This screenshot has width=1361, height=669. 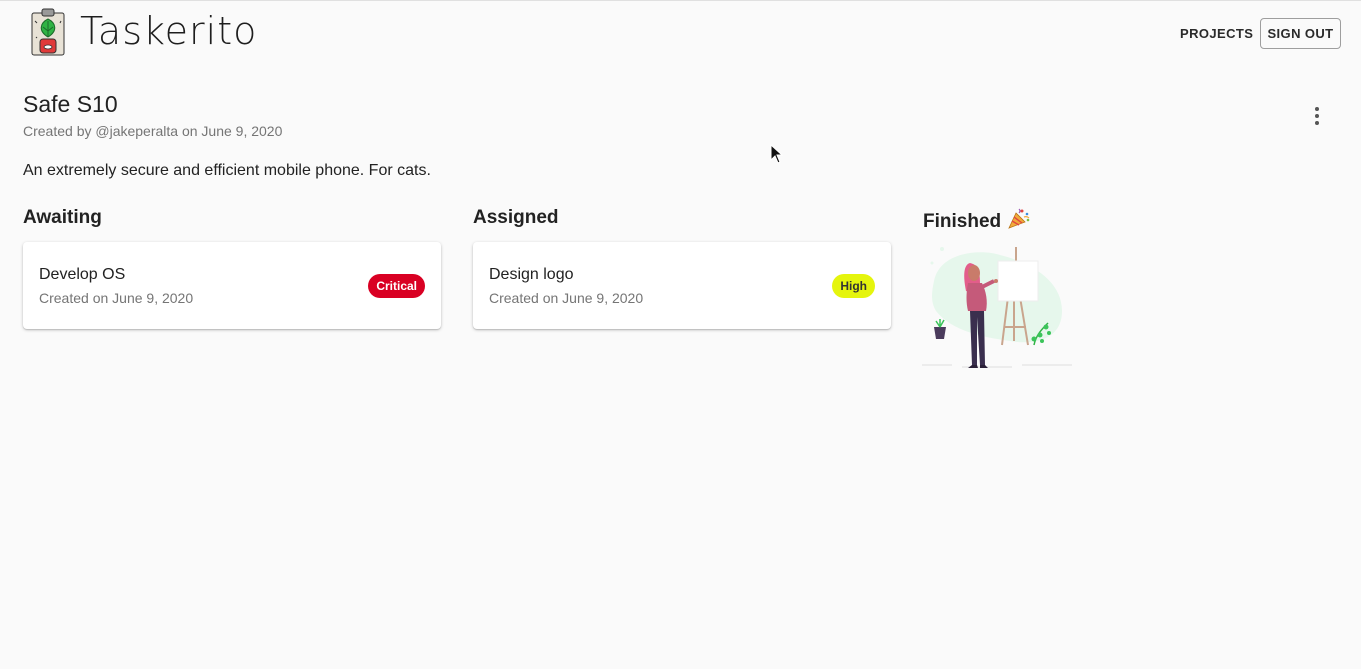 I want to click on sign-out-button: SIGN OUT, so click(x=1300, y=33).